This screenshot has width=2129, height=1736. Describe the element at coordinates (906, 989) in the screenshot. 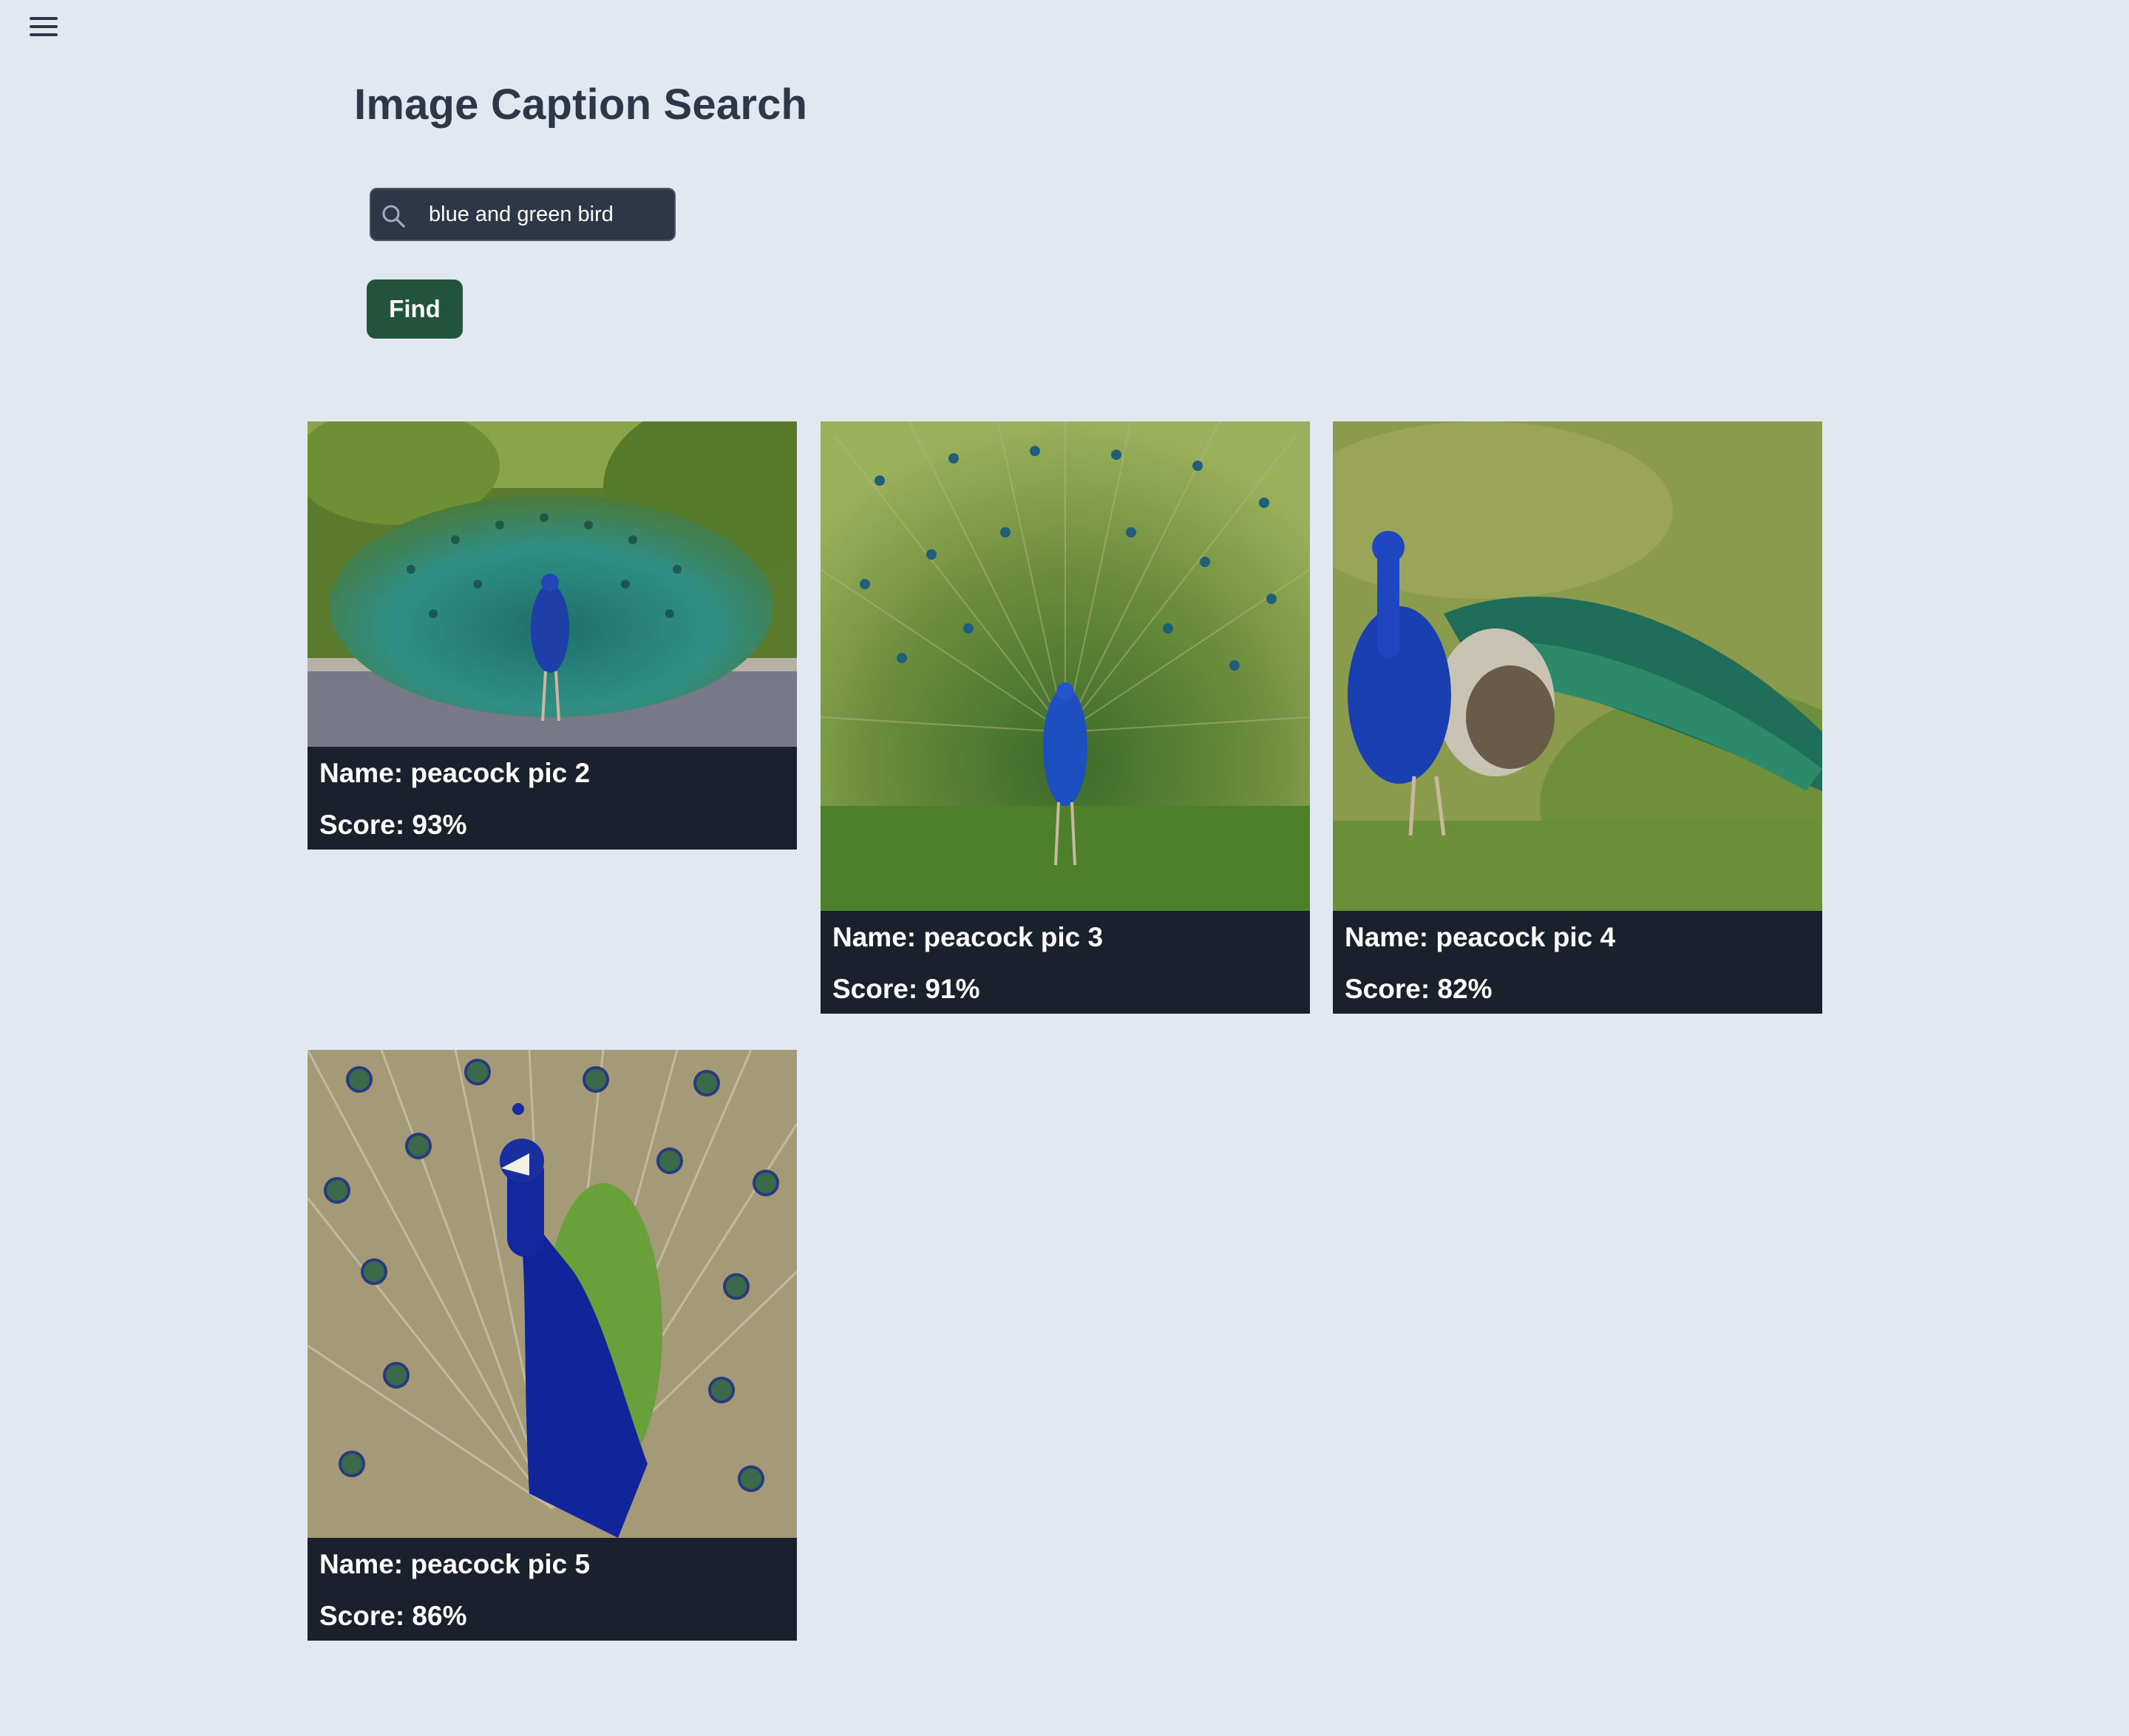

I see `result-score: Score: 91%` at that location.